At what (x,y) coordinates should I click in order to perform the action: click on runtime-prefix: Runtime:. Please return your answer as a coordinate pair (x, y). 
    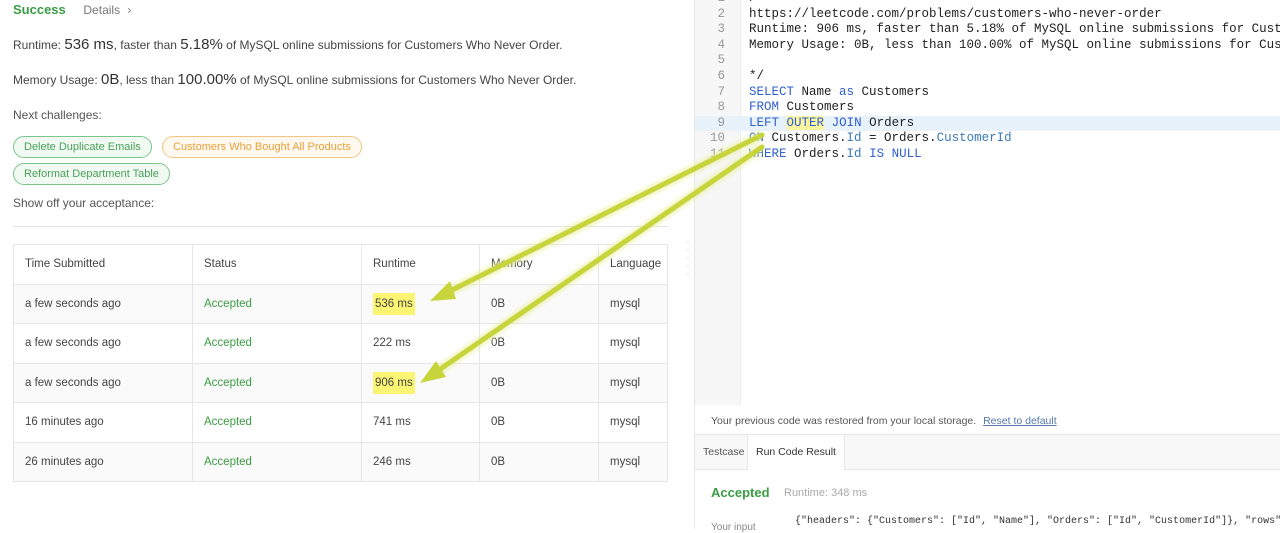
    Looking at the image, I should click on (39, 45).